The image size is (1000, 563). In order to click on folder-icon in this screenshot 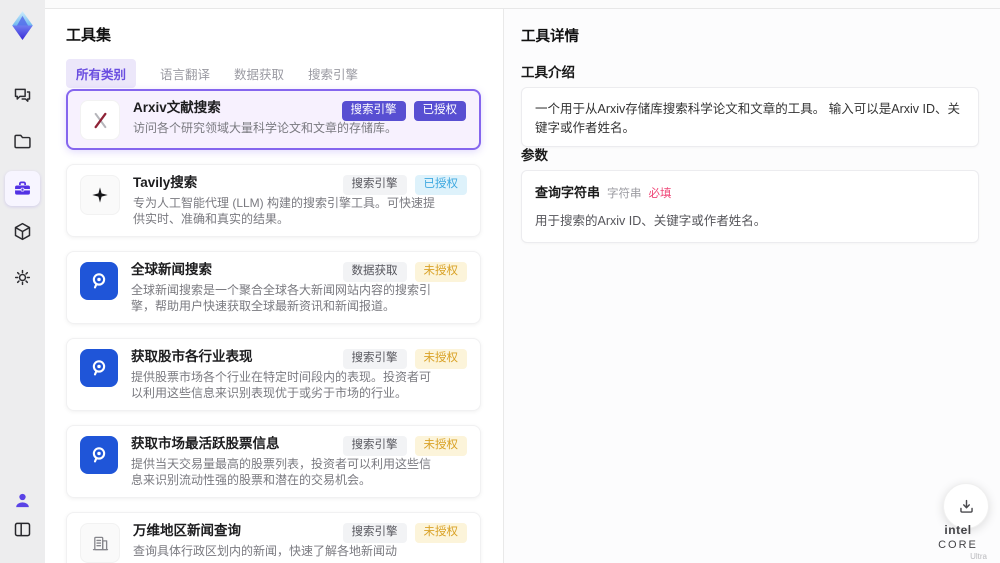, I will do `click(22, 141)`.